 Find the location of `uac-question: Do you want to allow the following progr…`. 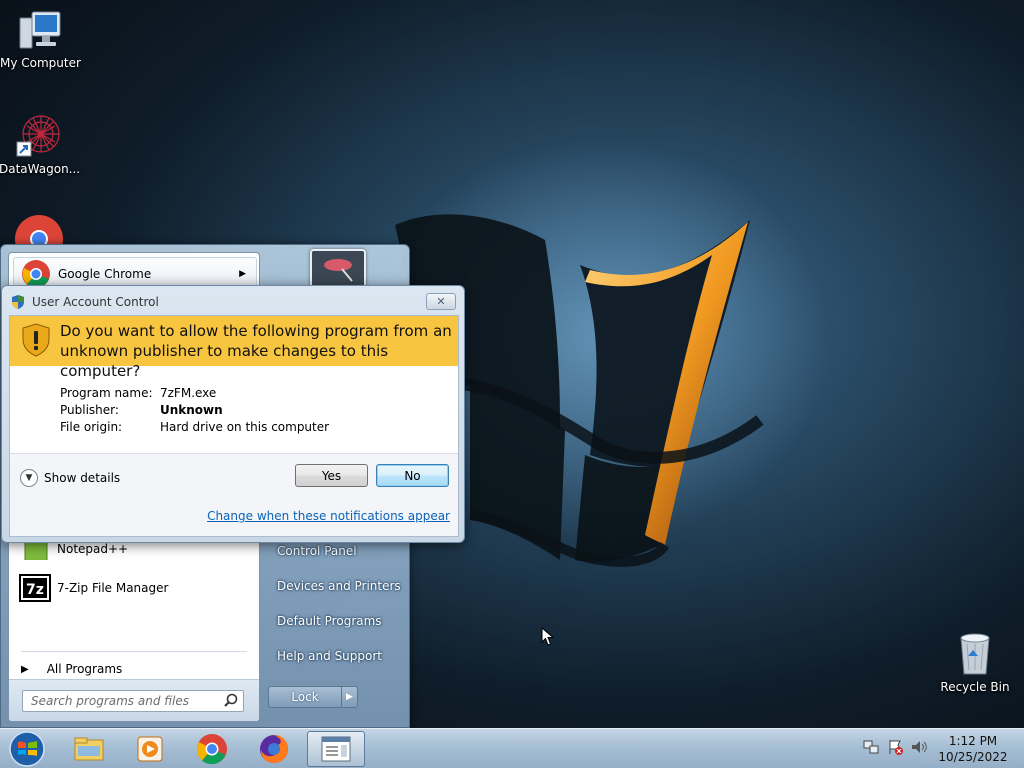

uac-question: Do you want to allow the following progr… is located at coordinates (256, 351).